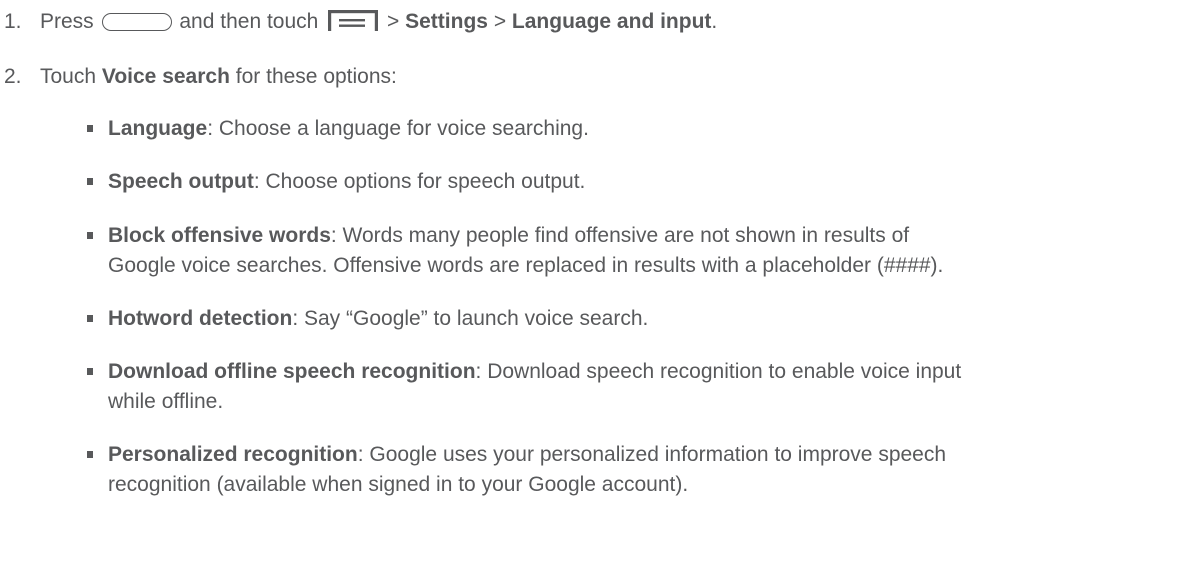  What do you see at coordinates (13, 21) in the screenshot?
I see `step-number: 1.` at bounding box center [13, 21].